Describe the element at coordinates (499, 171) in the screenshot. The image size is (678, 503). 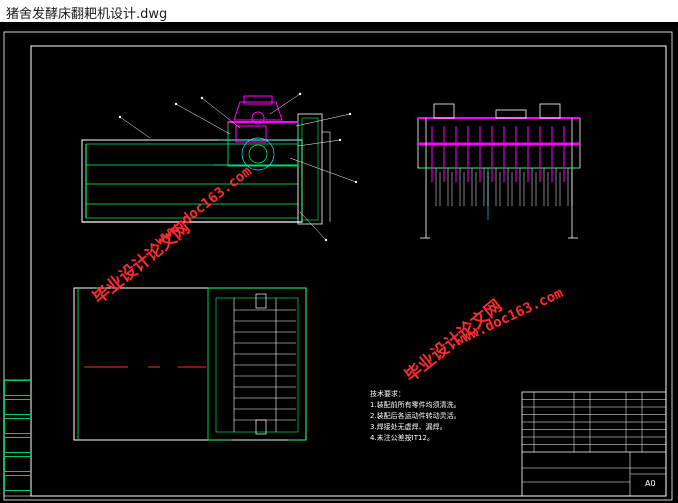
I see `side-view` at that location.